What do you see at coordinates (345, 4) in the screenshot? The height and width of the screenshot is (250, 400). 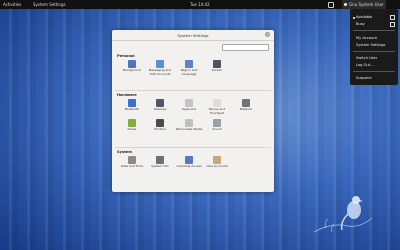 I see `user-status-icon` at bounding box center [345, 4].